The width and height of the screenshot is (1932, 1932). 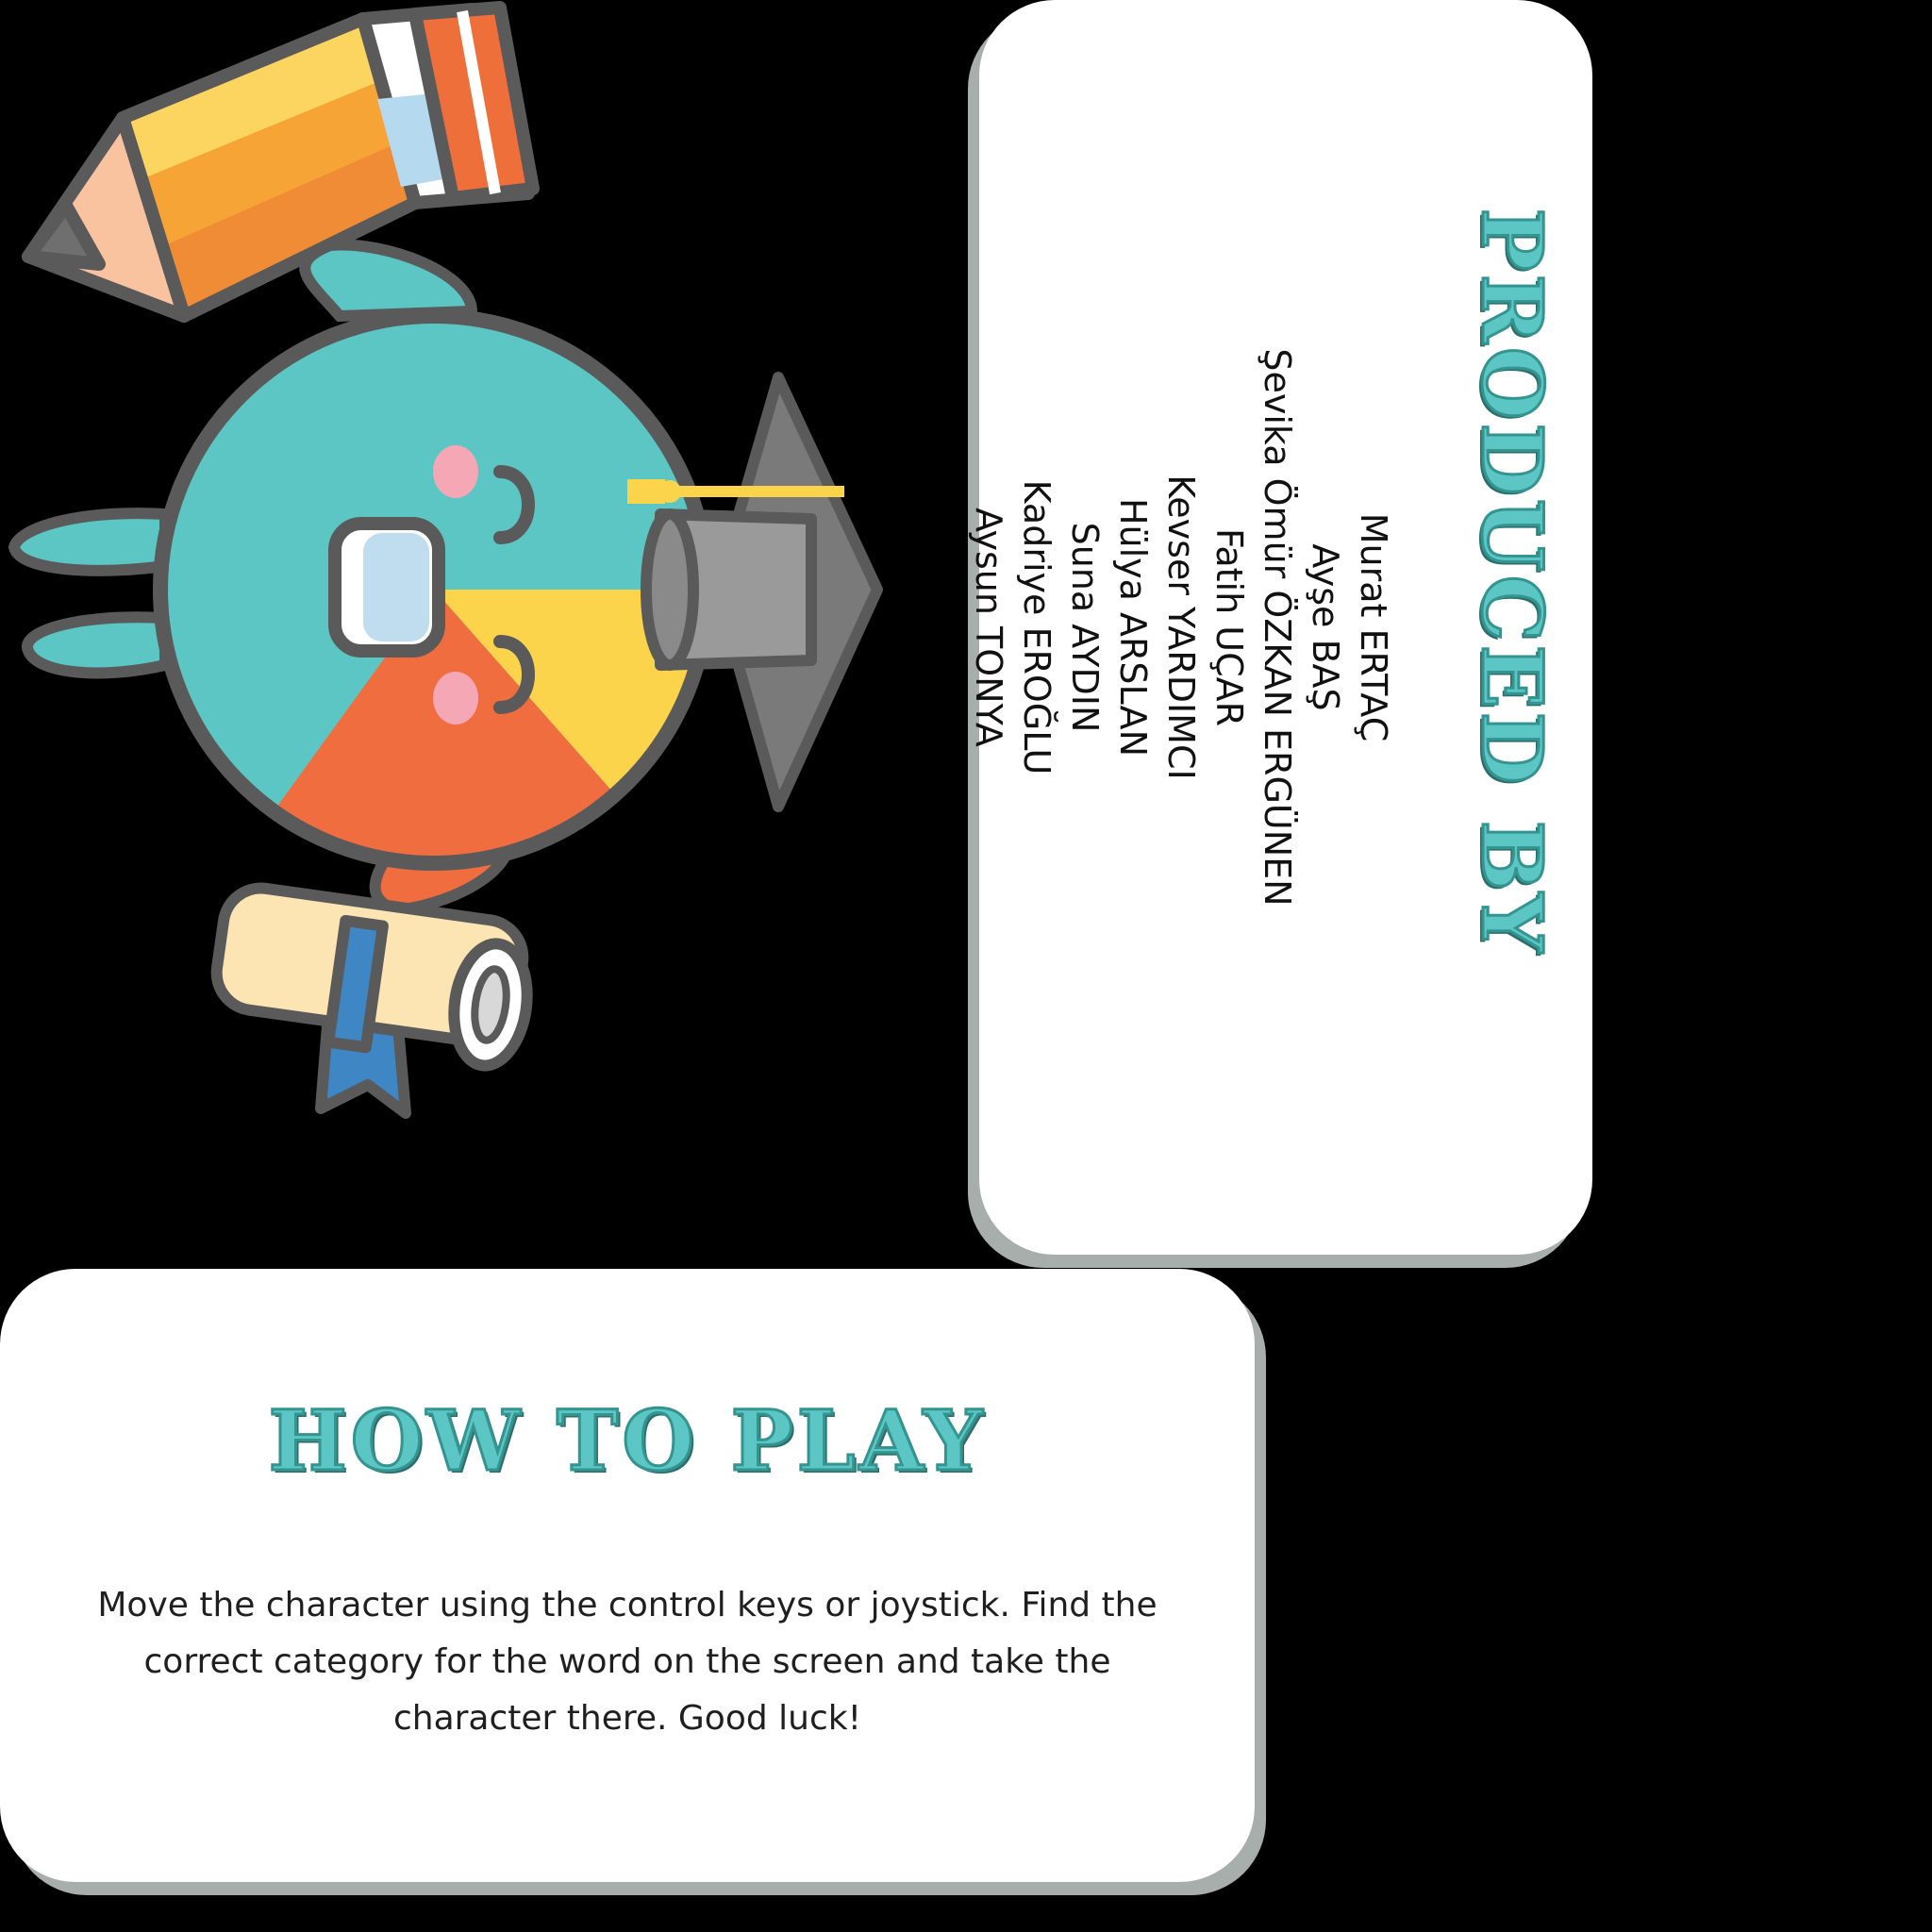 What do you see at coordinates (281, 162) in the screenshot?
I see `pencil-icon` at bounding box center [281, 162].